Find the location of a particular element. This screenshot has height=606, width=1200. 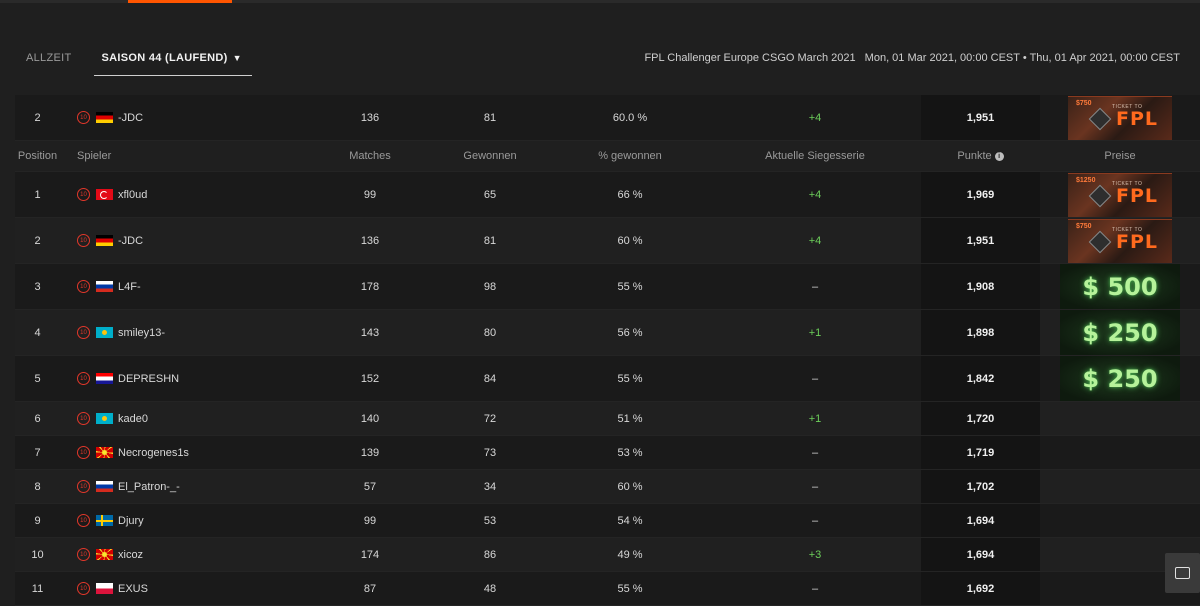

cash-amount: $ 250 is located at coordinates (1120, 378).